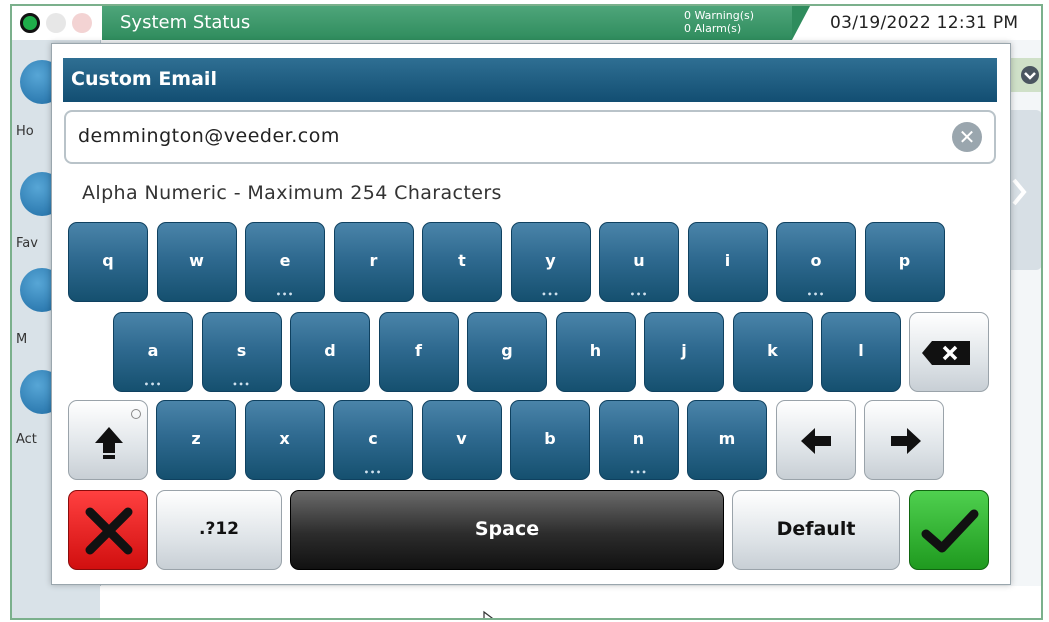 Image resolution: width=1049 pixels, height=622 pixels. I want to click on cursor-left-button, so click(816, 440).